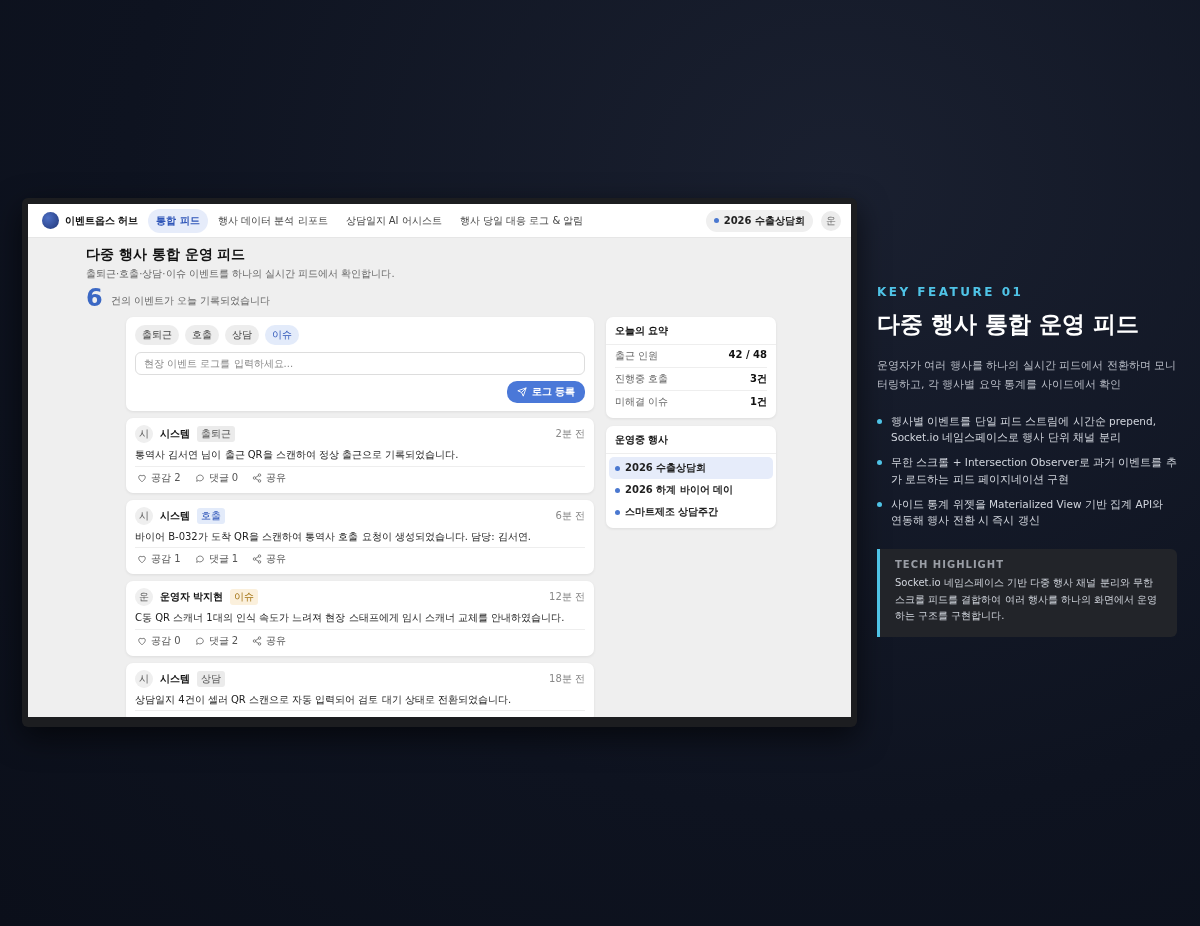 The image size is (1200, 926). I want to click on stat-value: 3건, so click(758, 379).